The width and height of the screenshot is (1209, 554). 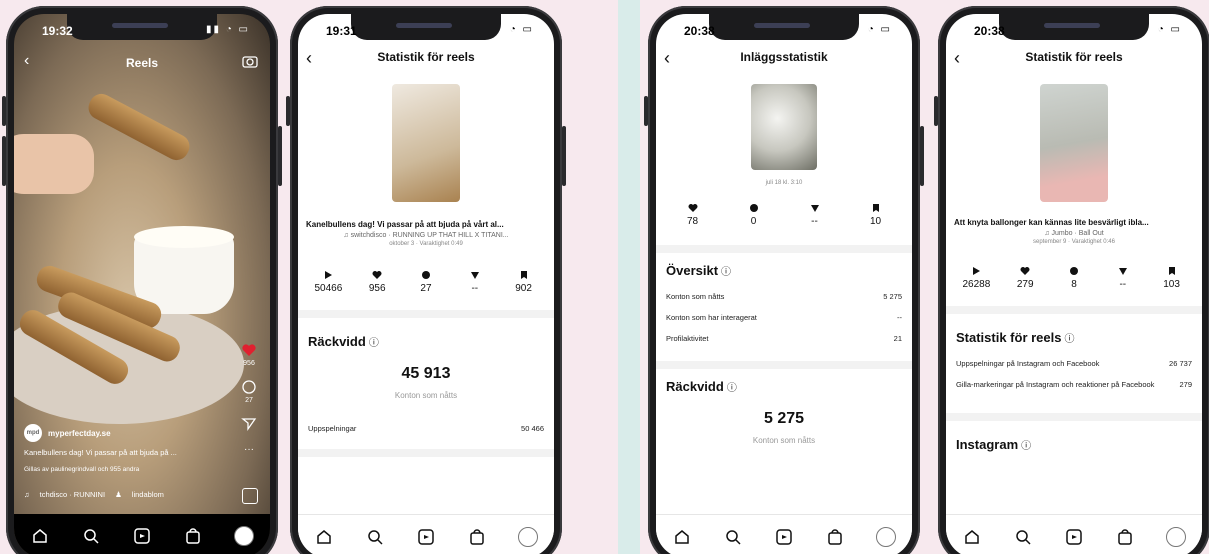 I want to click on camera-icon, so click(x=250, y=63).